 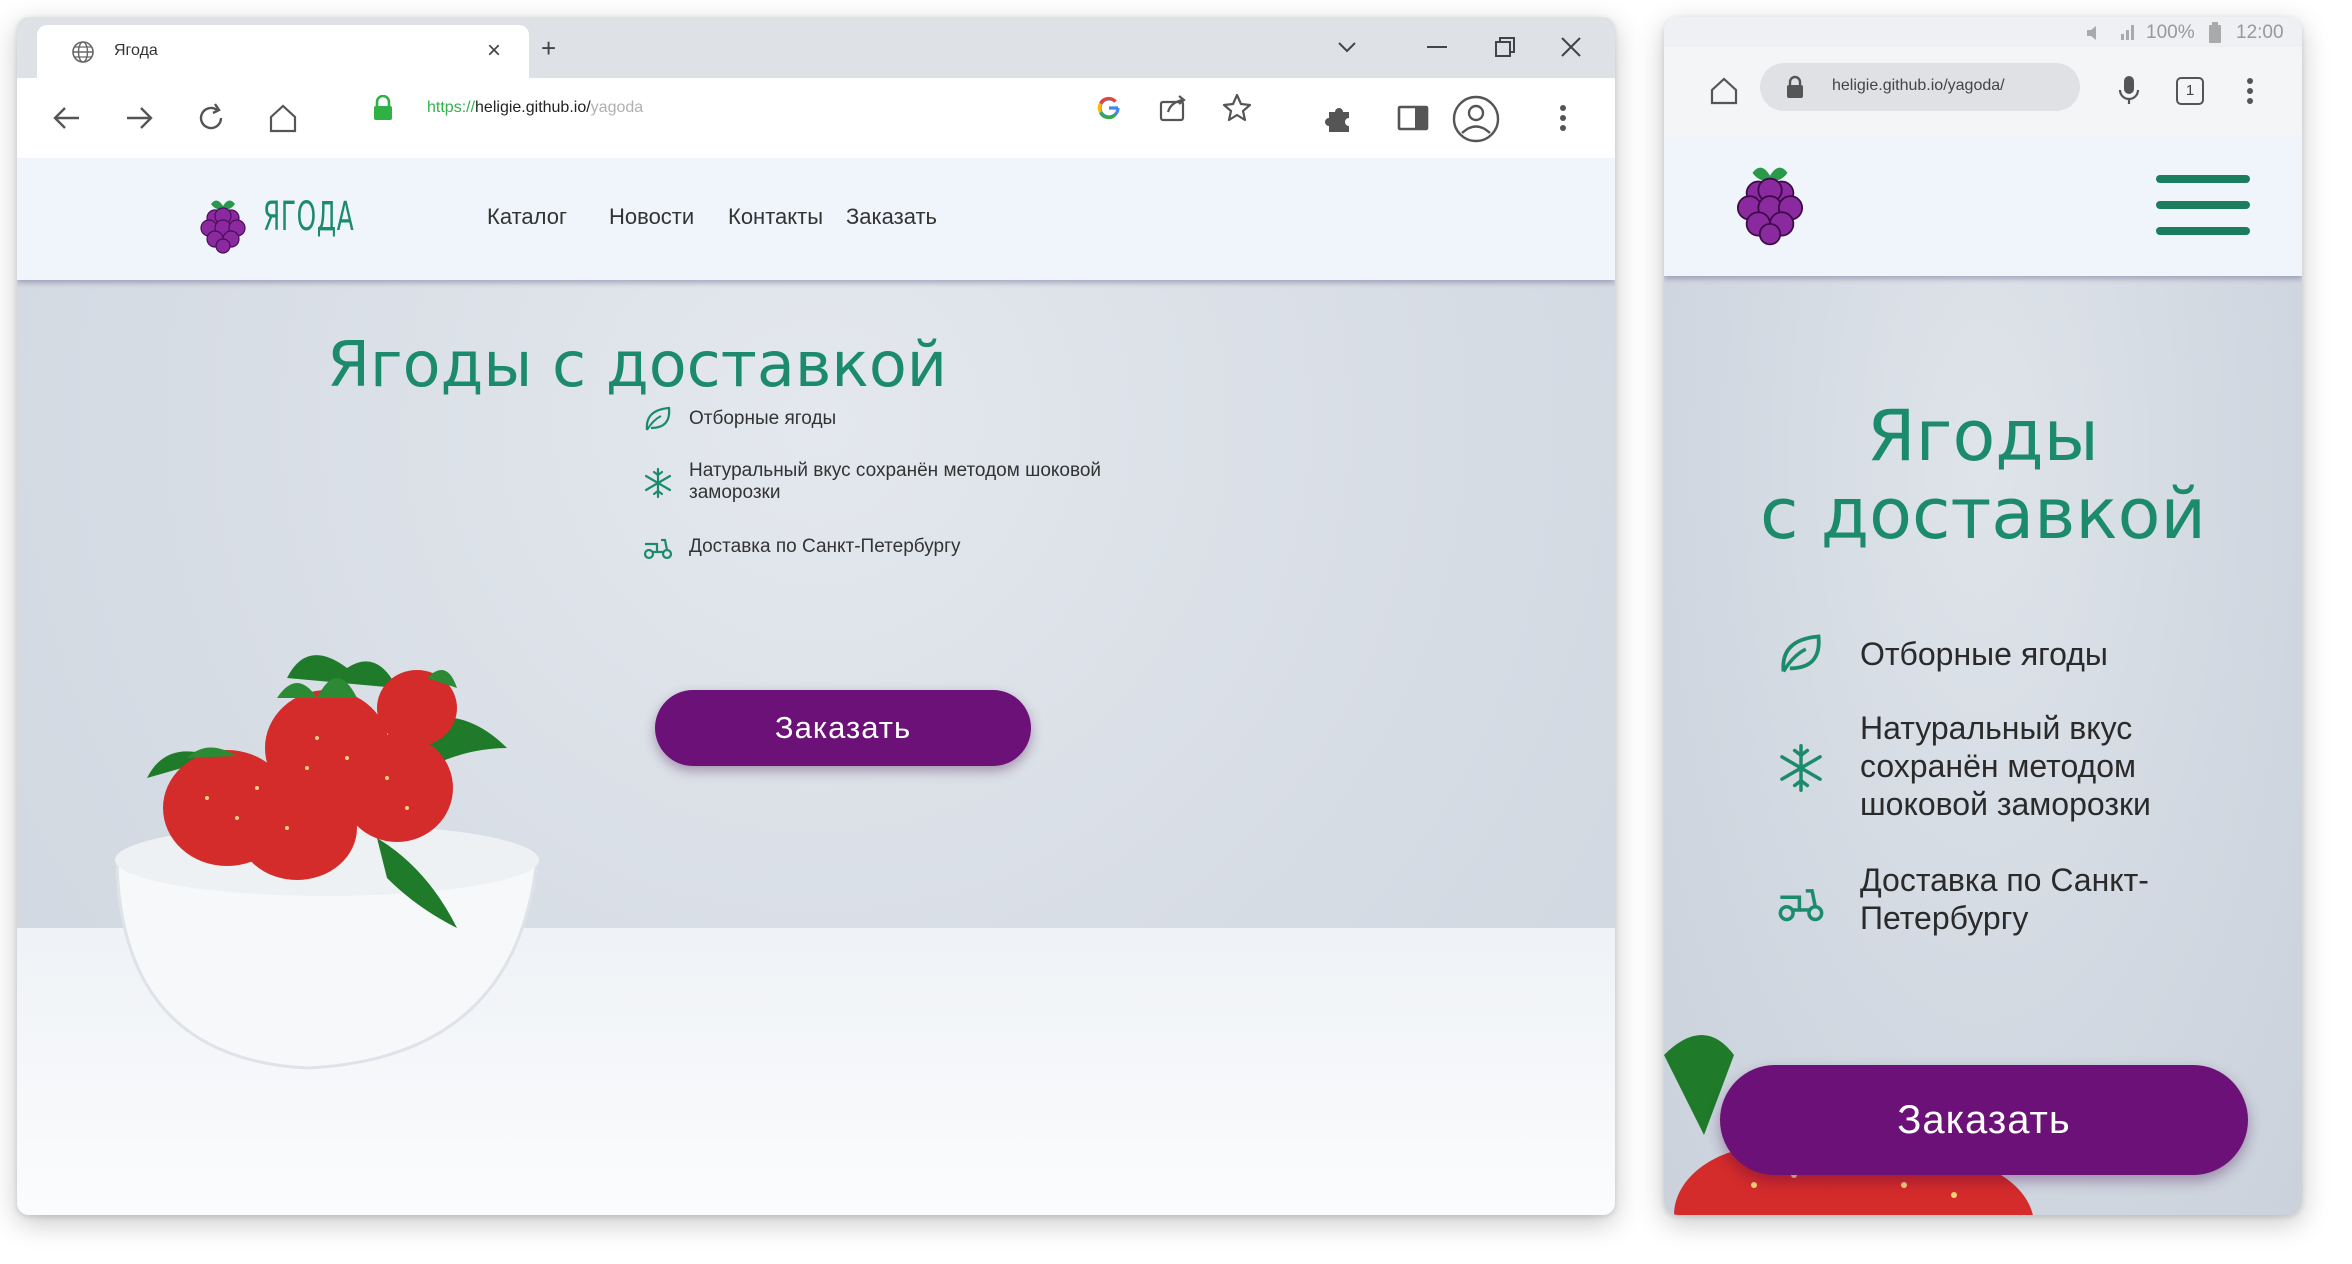 I want to click on clock-time: 12:00, so click(x=2260, y=32).